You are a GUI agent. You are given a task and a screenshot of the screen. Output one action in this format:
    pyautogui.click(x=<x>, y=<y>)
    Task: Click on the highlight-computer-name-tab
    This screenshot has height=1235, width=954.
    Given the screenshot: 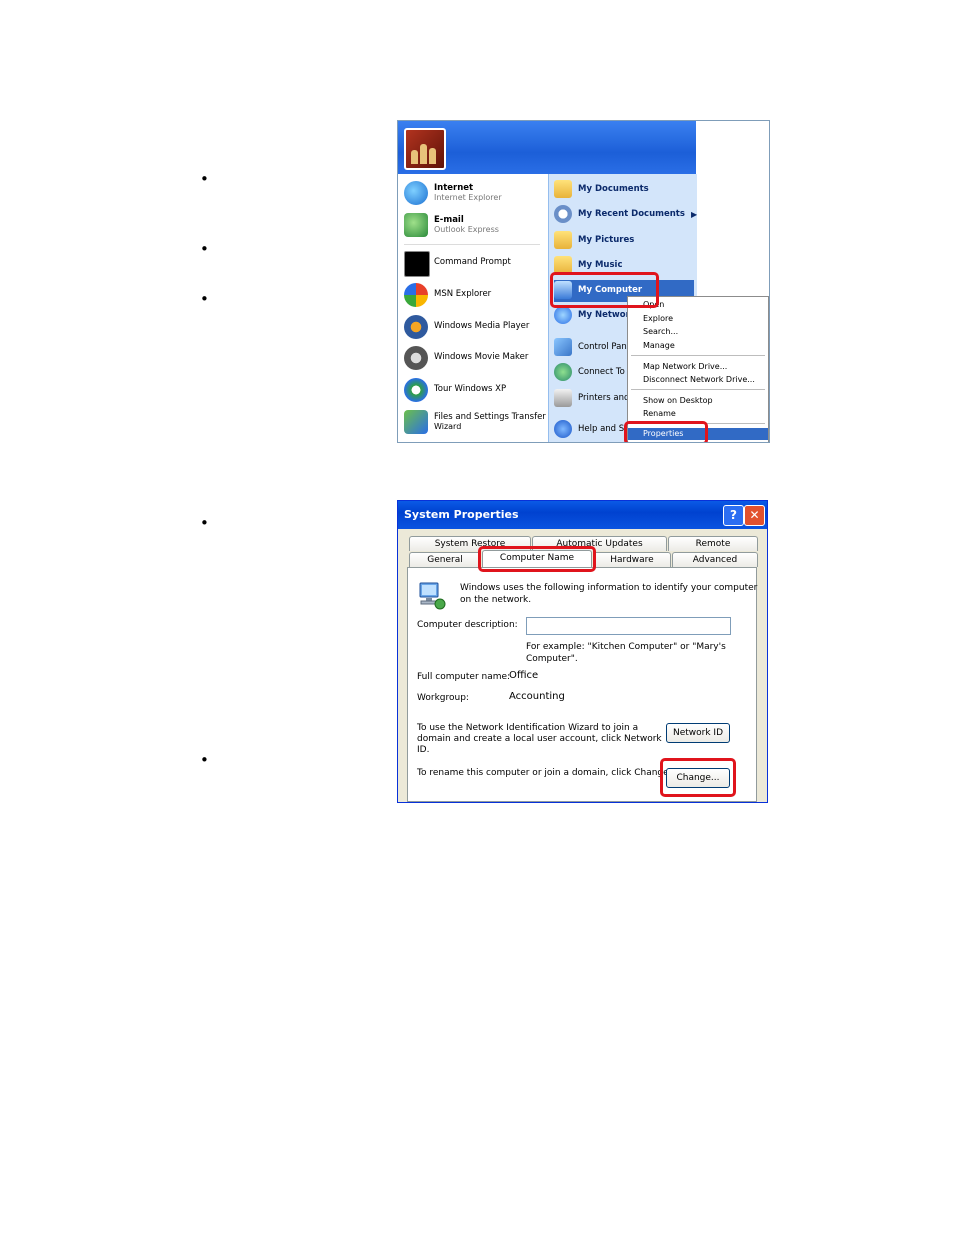 What is the action you would take?
    pyautogui.click(x=537, y=559)
    